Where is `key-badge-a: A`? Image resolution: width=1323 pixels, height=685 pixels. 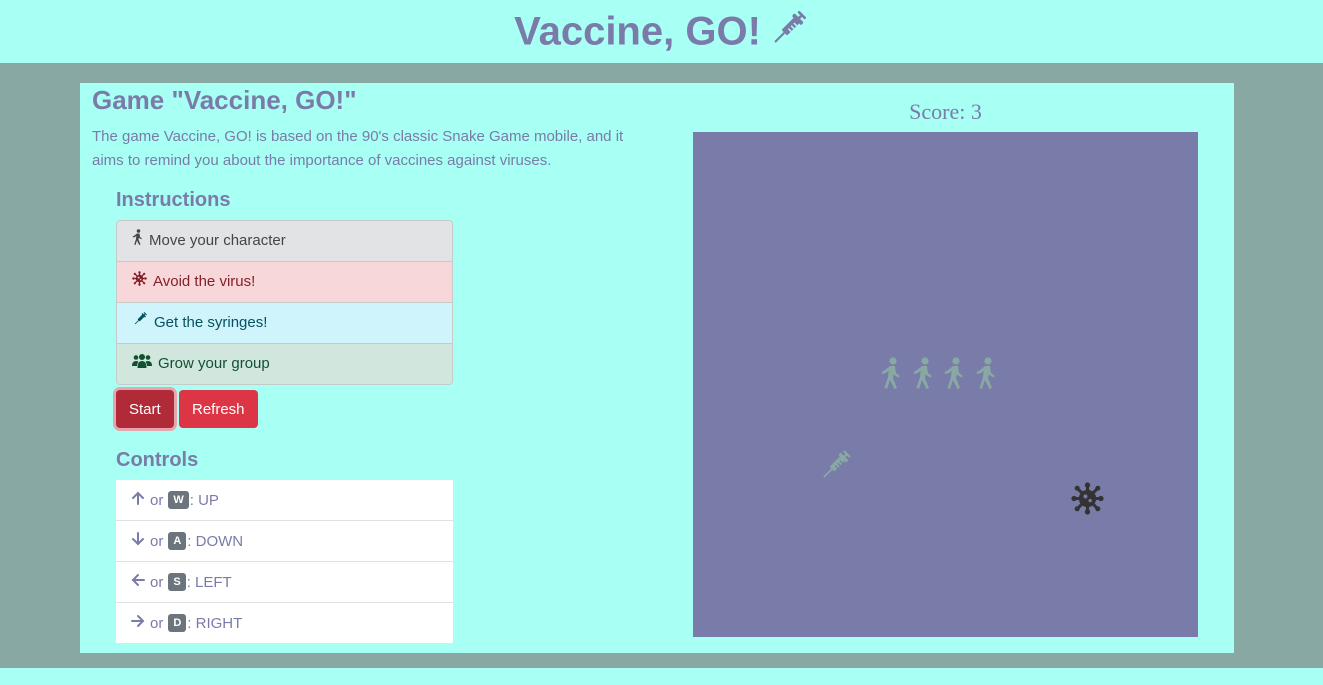 key-badge-a: A is located at coordinates (177, 541).